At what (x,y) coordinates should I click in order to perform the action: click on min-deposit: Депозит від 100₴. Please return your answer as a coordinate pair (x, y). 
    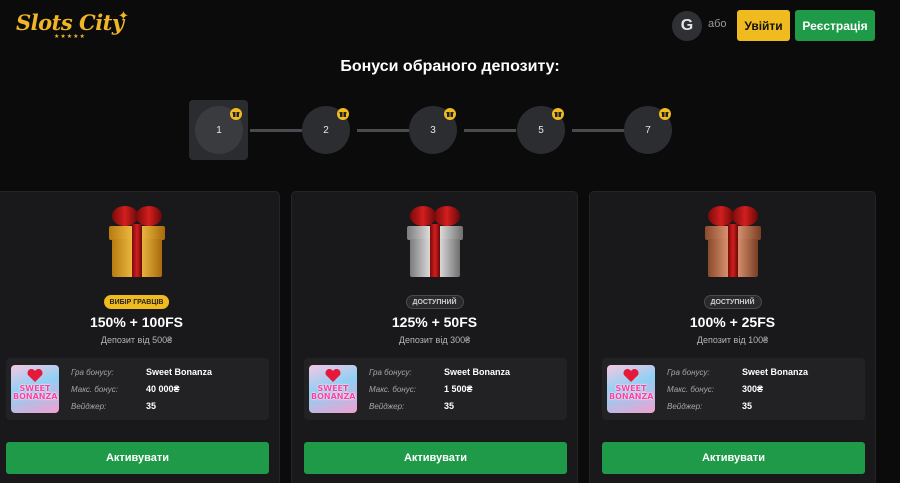
    Looking at the image, I should click on (732, 340).